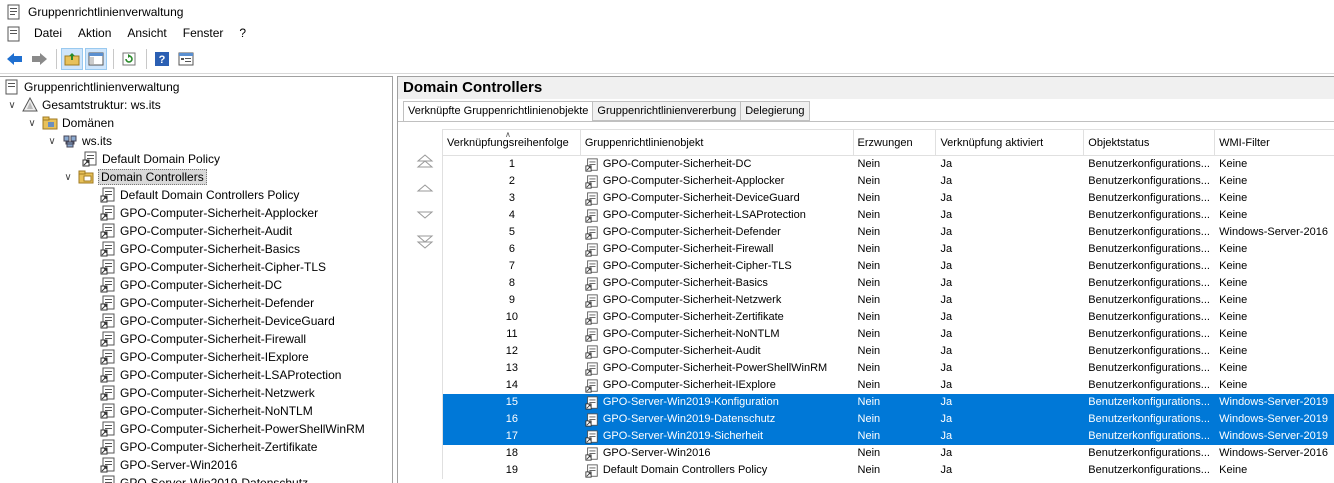 This screenshot has height=483, width=1334. I want to click on tree-gpo-link: GPO-Computer-Sicherheit-Firewall, so click(203, 339).